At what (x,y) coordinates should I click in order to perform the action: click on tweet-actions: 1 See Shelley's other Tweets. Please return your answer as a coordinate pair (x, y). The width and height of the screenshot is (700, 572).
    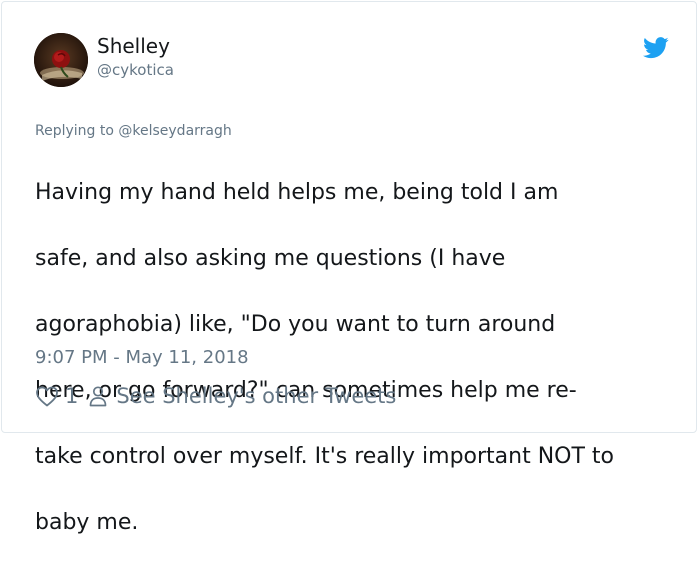
    Looking at the image, I should click on (215, 396).